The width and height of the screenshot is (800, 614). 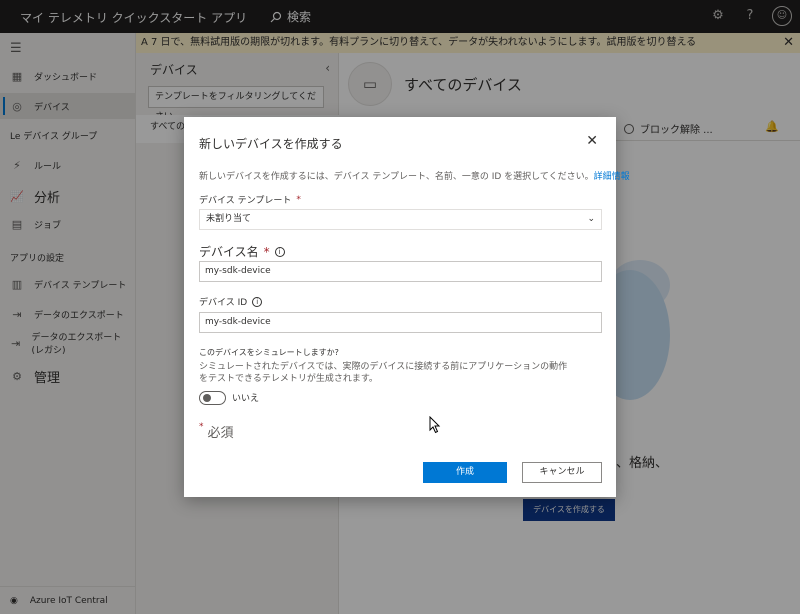 I want to click on dialog-title: 新しいデバイスを作成する, so click(x=271, y=144).